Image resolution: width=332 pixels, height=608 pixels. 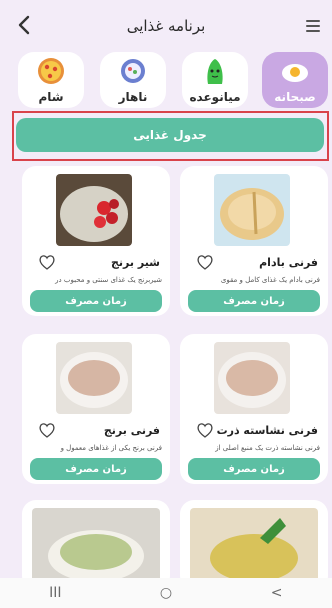 I want to click on tab-lunch: ناهار, so click(x=133, y=80).